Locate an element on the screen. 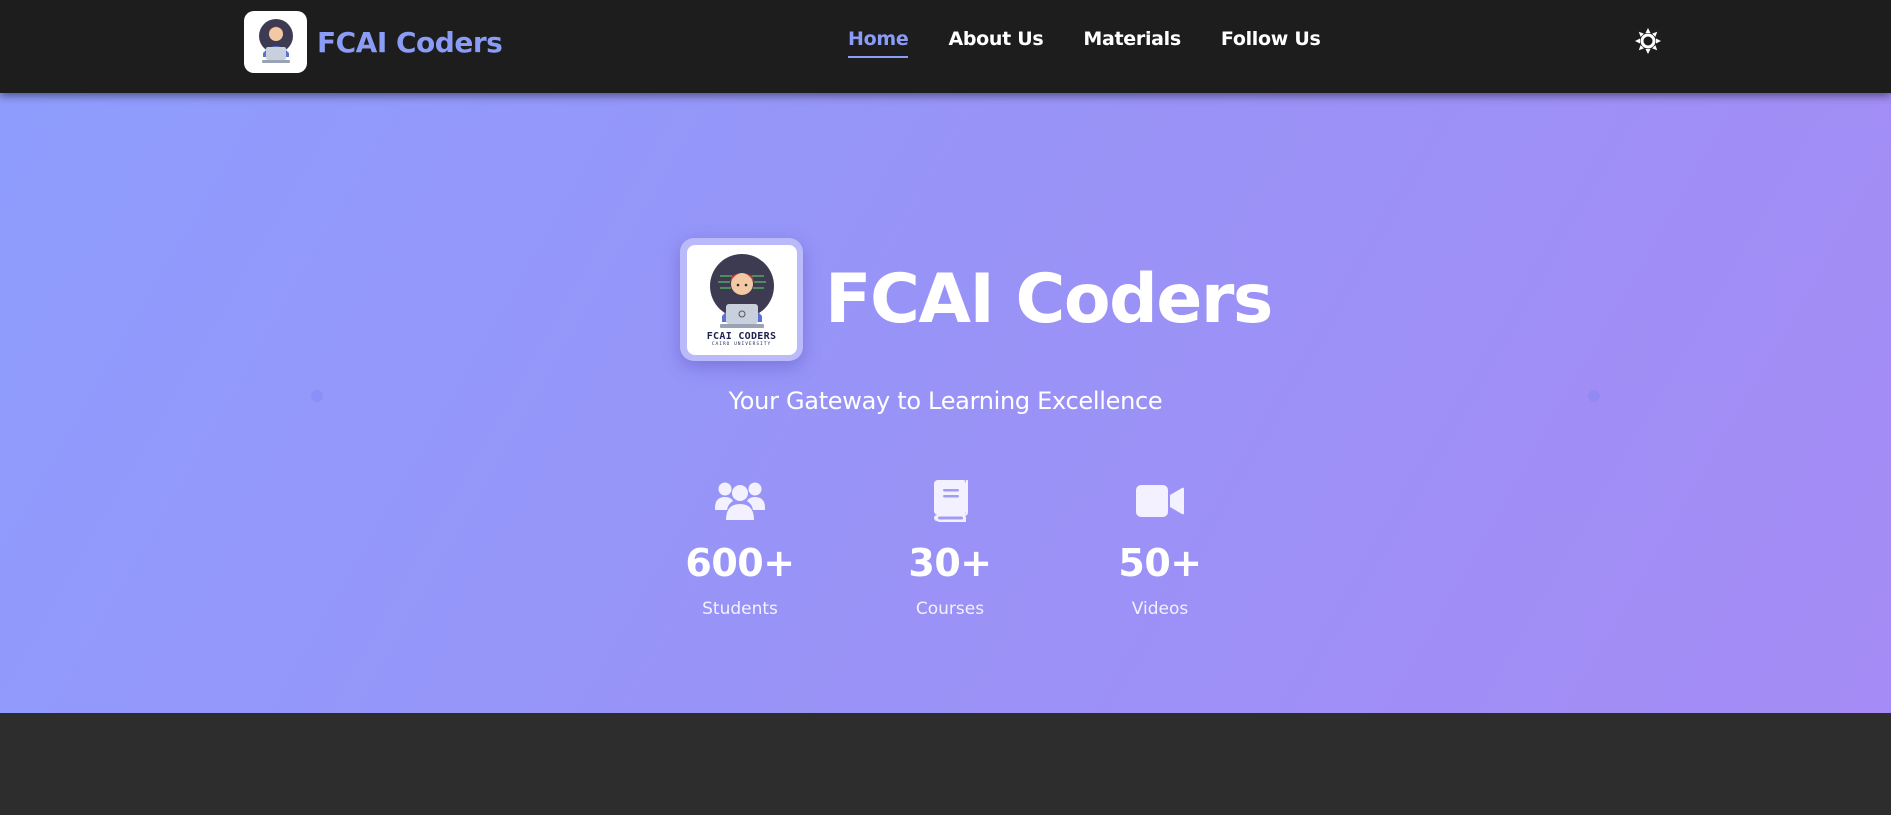 Image resolution: width=1891 pixels, height=815 pixels. hero-logo-subcaption: CAIRO UNIVERSITY is located at coordinates (741, 344).